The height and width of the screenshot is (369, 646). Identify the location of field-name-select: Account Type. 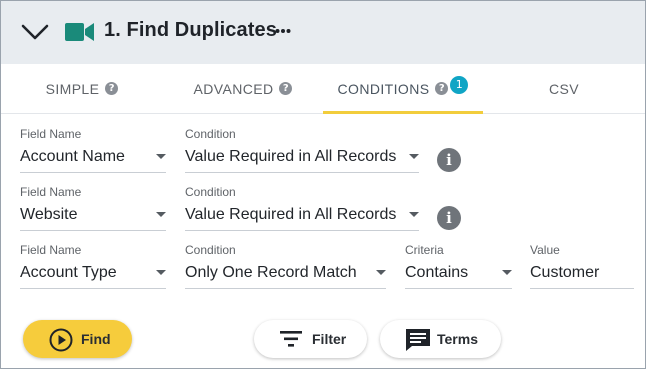
(93, 275).